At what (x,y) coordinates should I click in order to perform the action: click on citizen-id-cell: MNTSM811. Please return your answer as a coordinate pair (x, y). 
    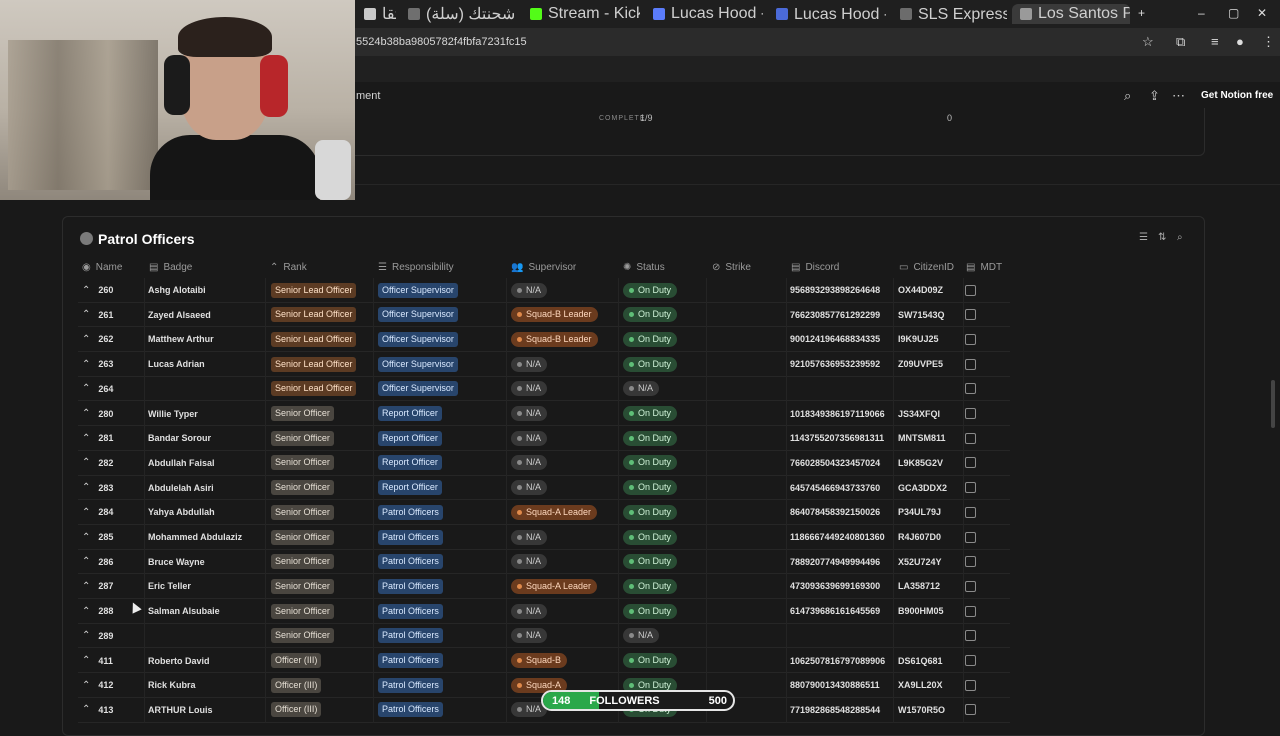
    Looking at the image, I should click on (922, 438).